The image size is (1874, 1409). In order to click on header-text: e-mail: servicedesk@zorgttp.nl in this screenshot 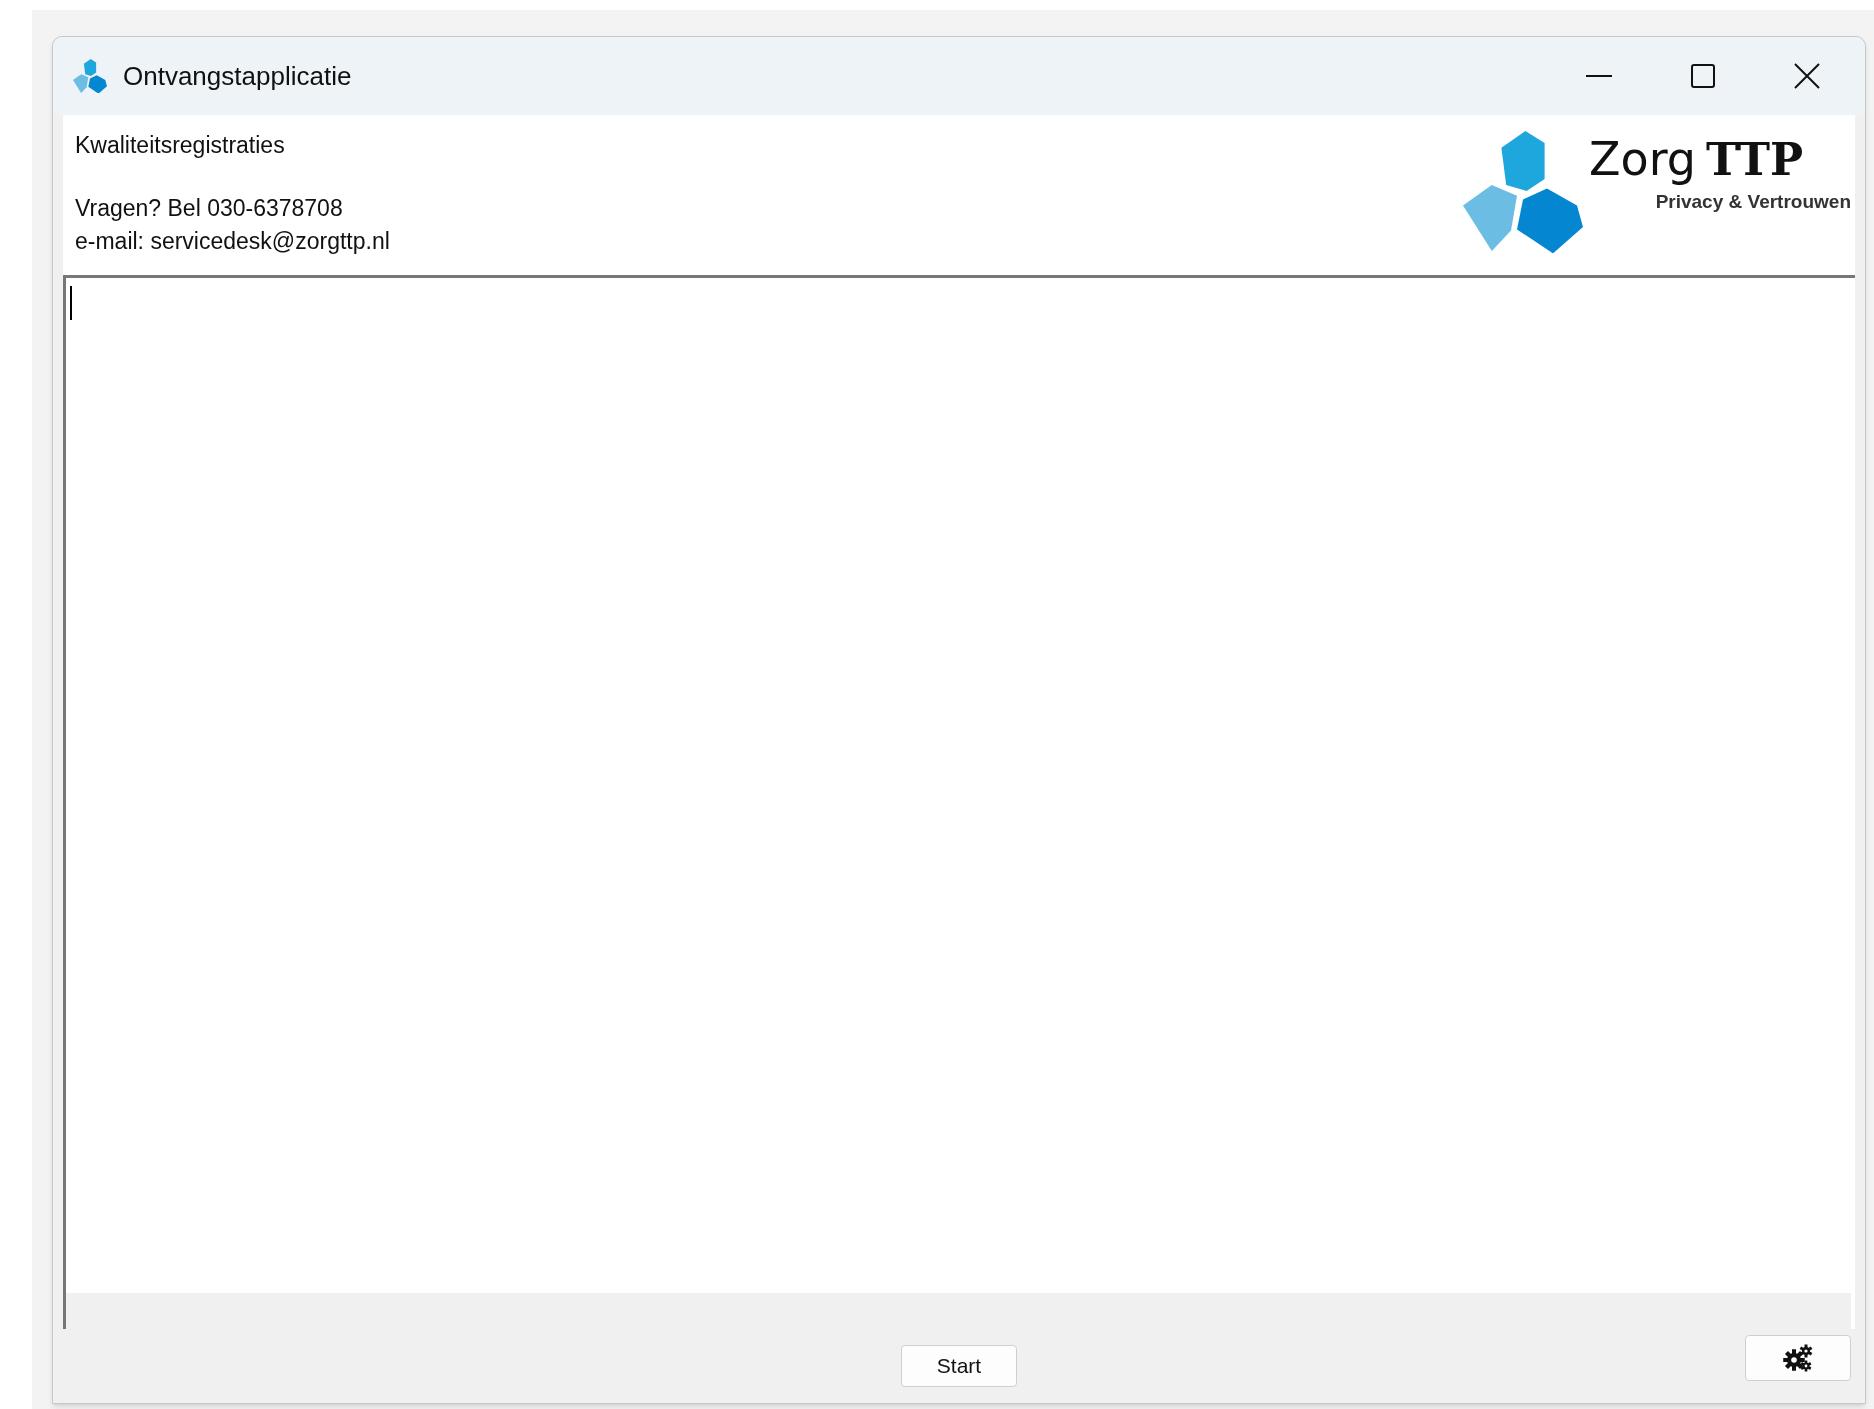, I will do `click(232, 241)`.